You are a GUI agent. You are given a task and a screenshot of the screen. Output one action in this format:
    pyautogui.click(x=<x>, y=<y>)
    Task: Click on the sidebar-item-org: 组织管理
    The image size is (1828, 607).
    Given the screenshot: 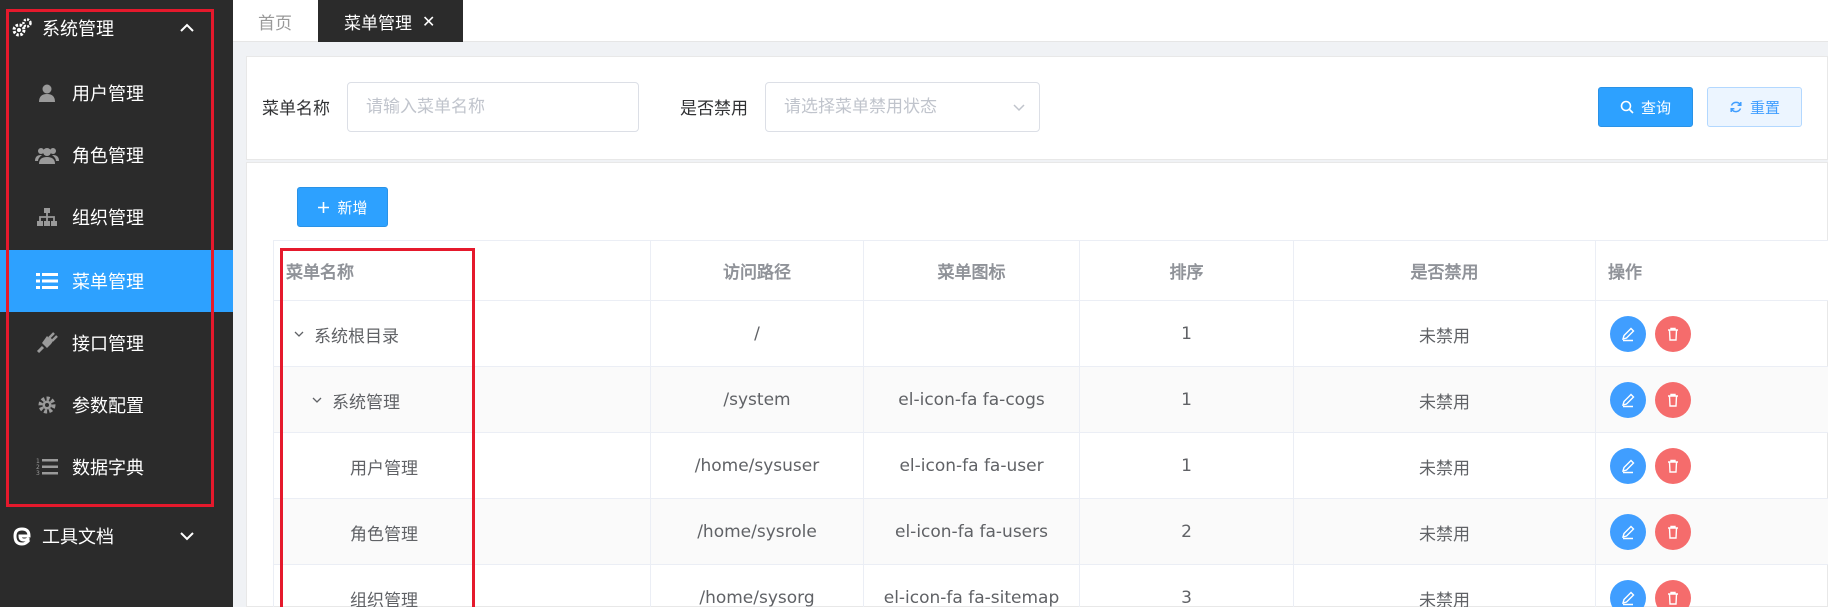 What is the action you would take?
    pyautogui.click(x=116, y=217)
    